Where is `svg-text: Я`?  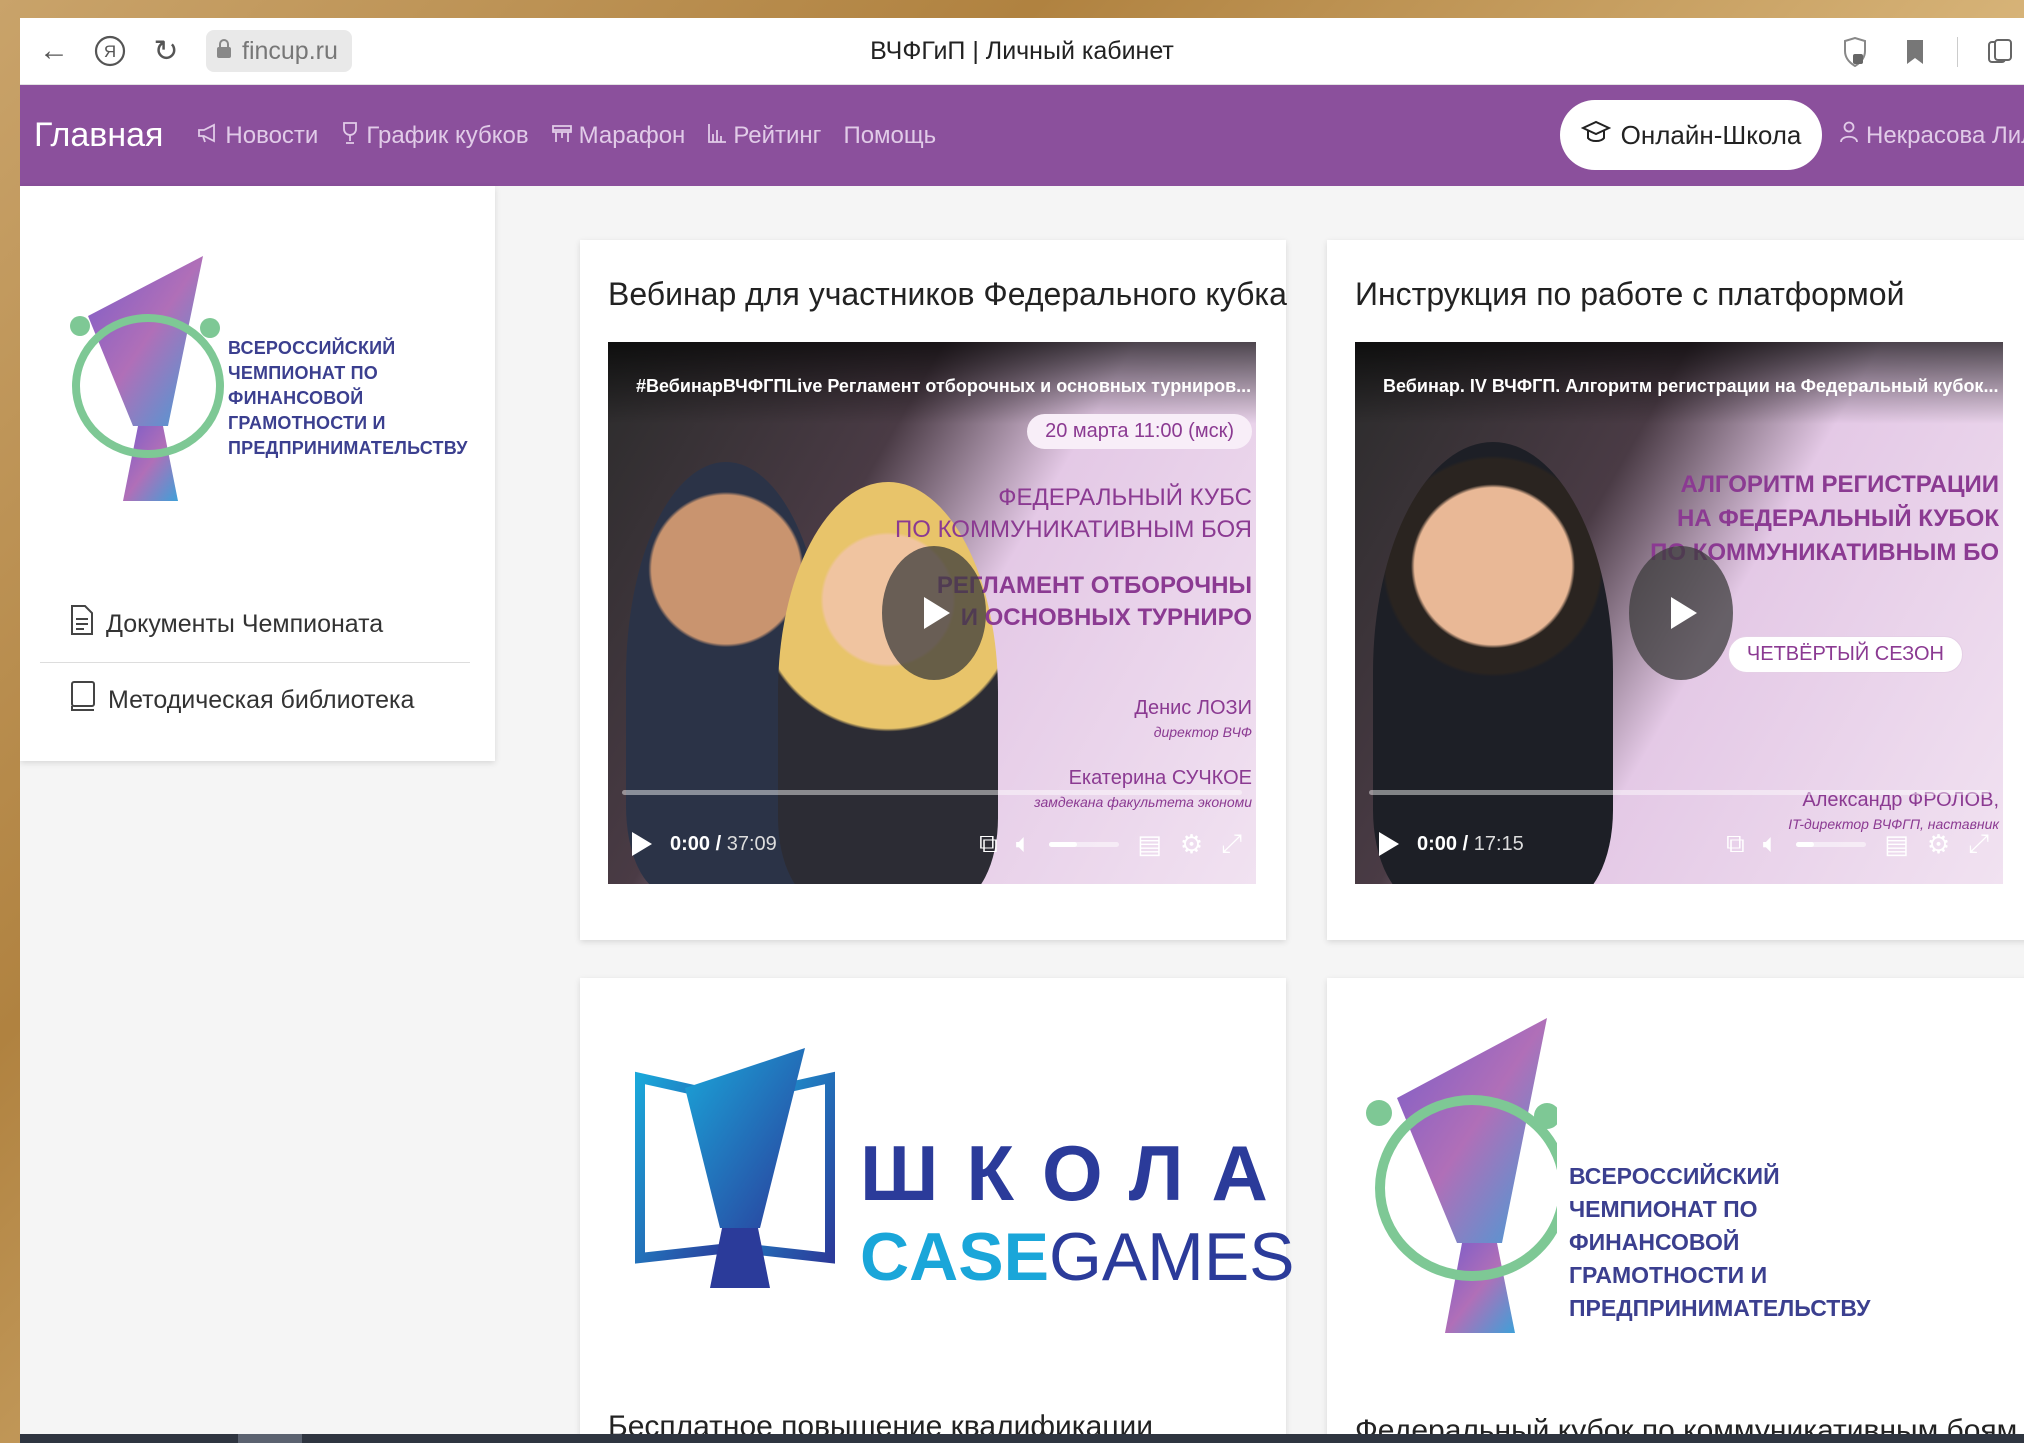 svg-text: Я is located at coordinates (110, 51).